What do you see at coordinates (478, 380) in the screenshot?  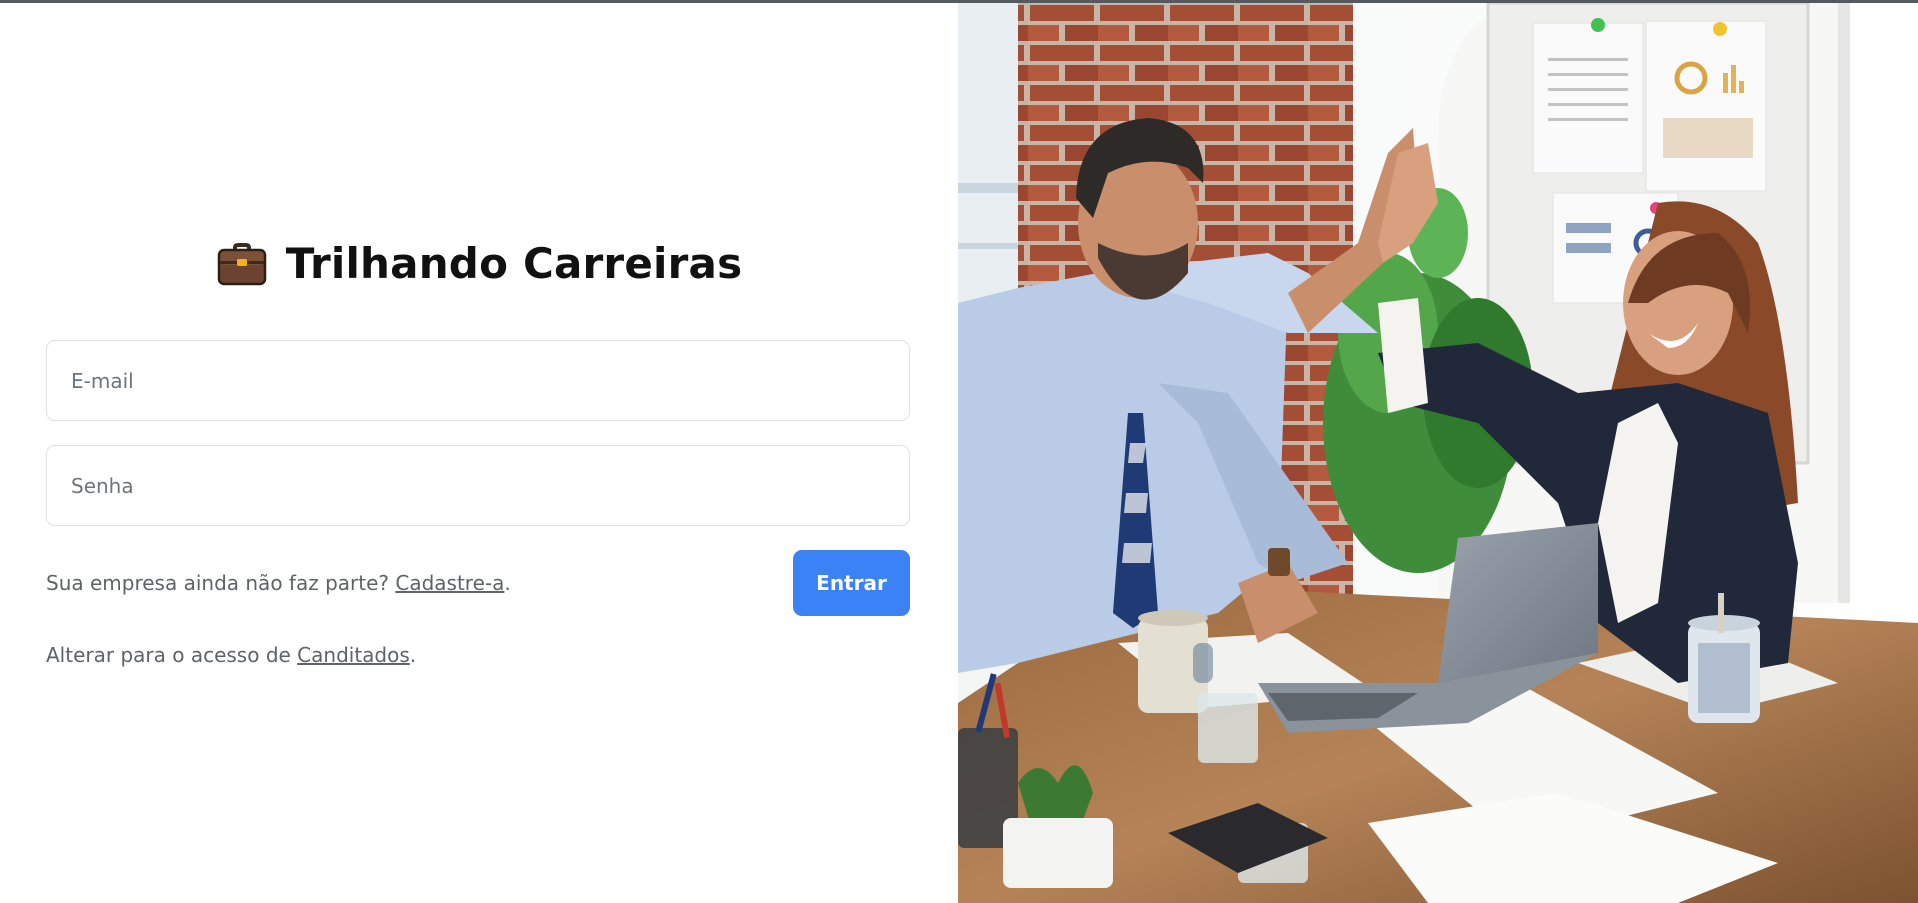 I see `email-input` at bounding box center [478, 380].